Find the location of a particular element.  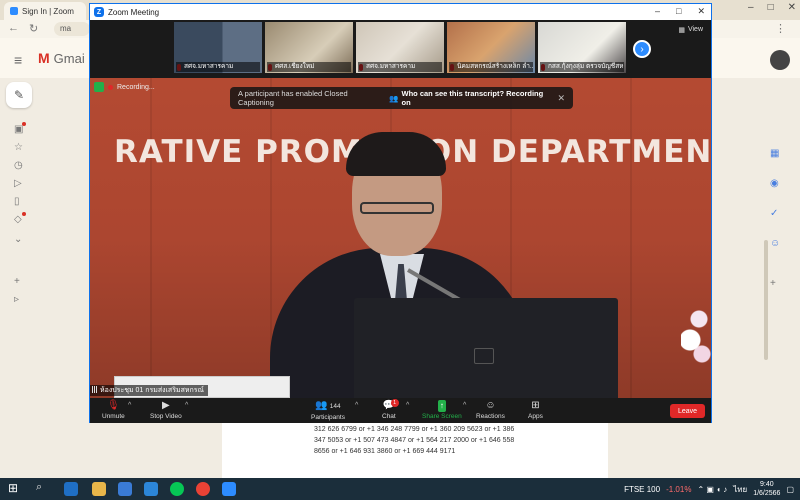

chat-button: 💬 1 Chat is located at coordinates (390, 409).